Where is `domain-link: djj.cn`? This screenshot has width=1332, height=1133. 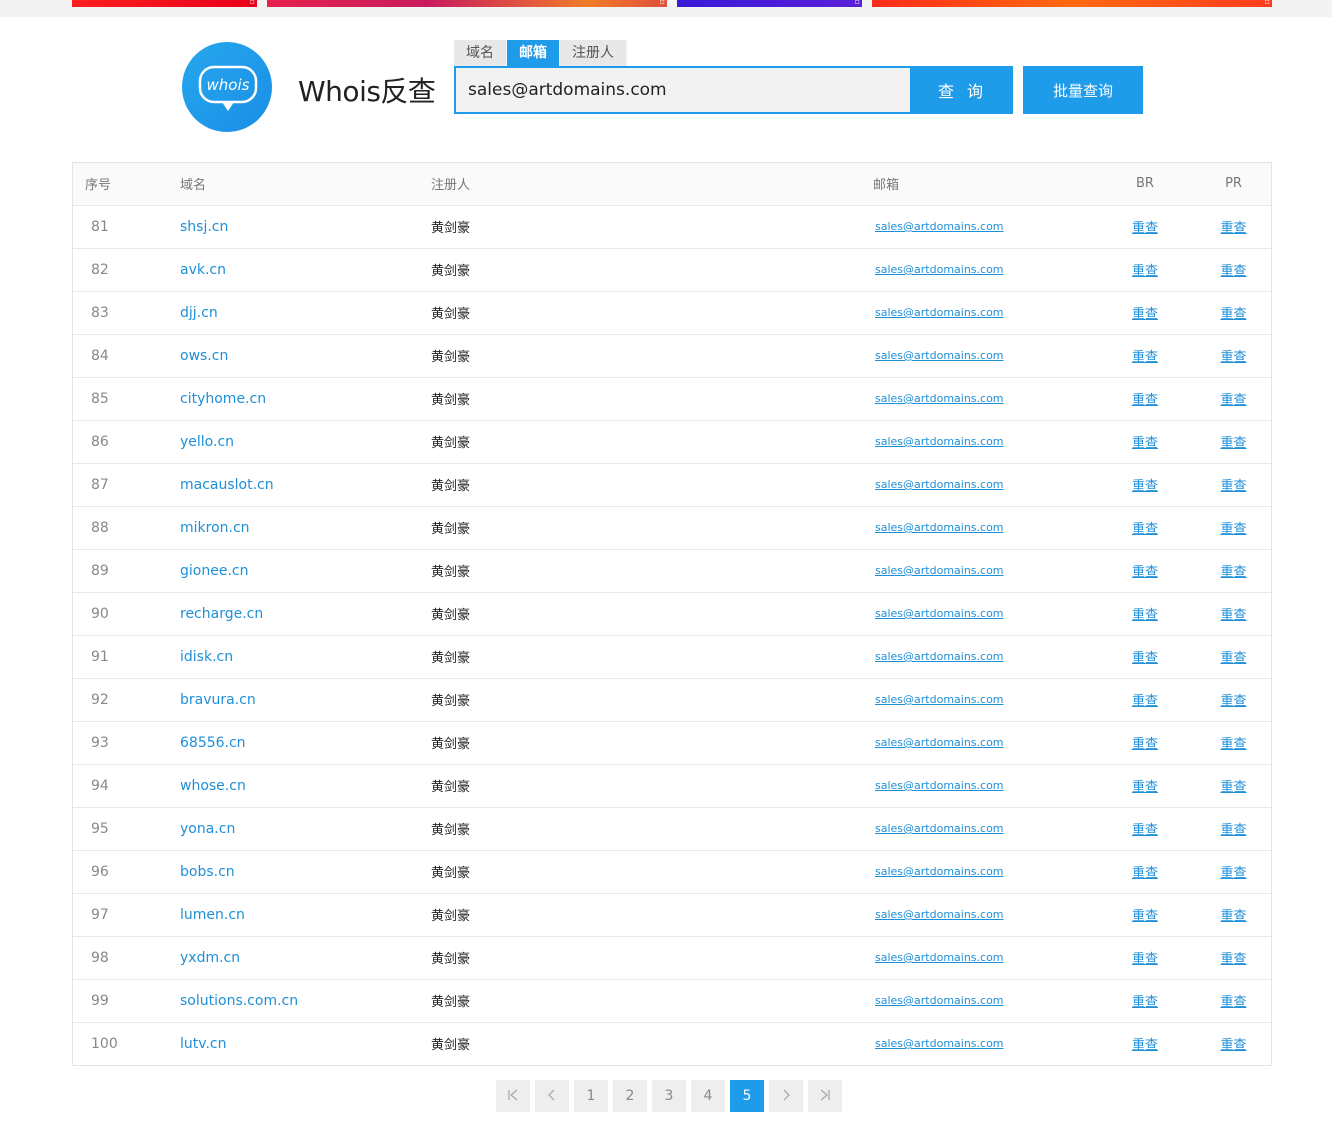 domain-link: djj.cn is located at coordinates (199, 313).